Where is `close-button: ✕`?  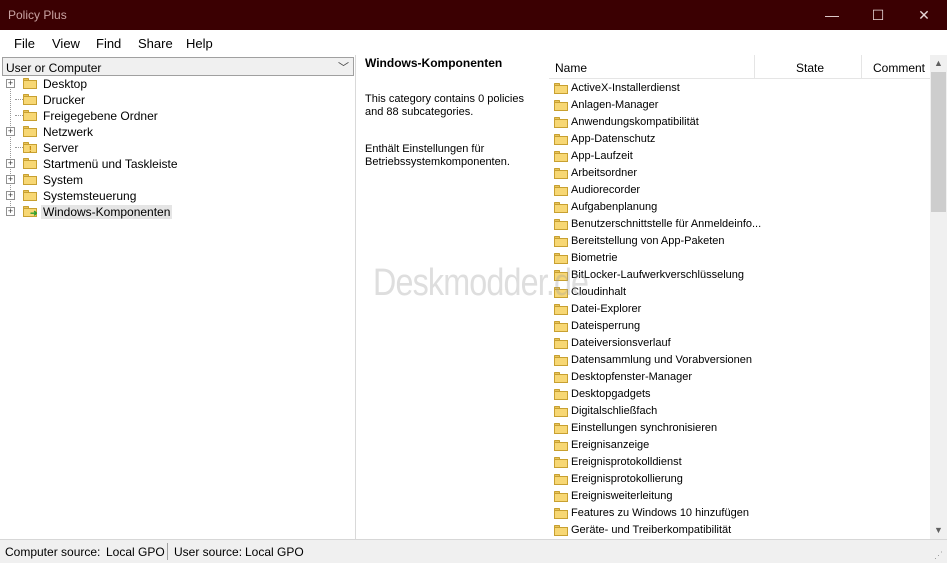
close-button: ✕ is located at coordinates (924, 15).